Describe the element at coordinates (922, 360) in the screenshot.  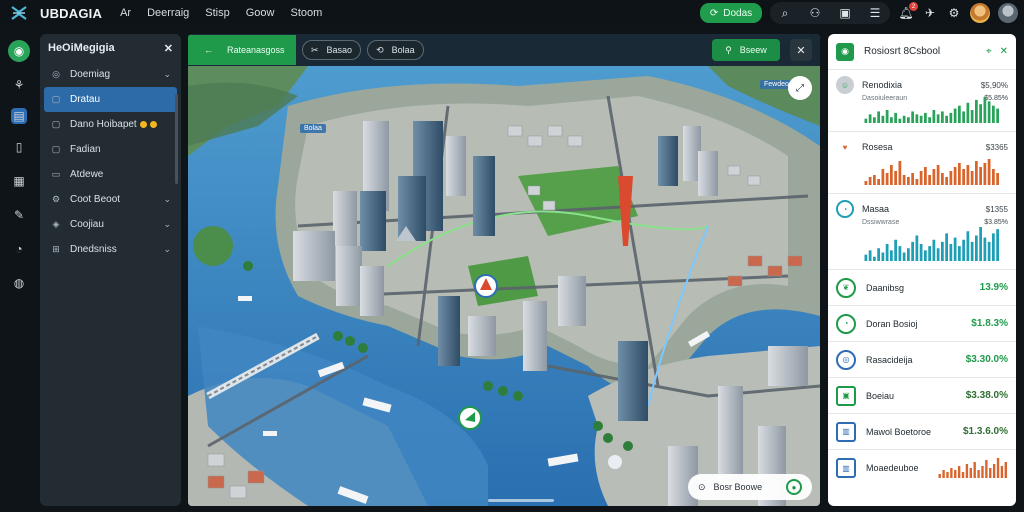
I see `stat-row: ◎ Rasacideija $3.30.0%` at that location.